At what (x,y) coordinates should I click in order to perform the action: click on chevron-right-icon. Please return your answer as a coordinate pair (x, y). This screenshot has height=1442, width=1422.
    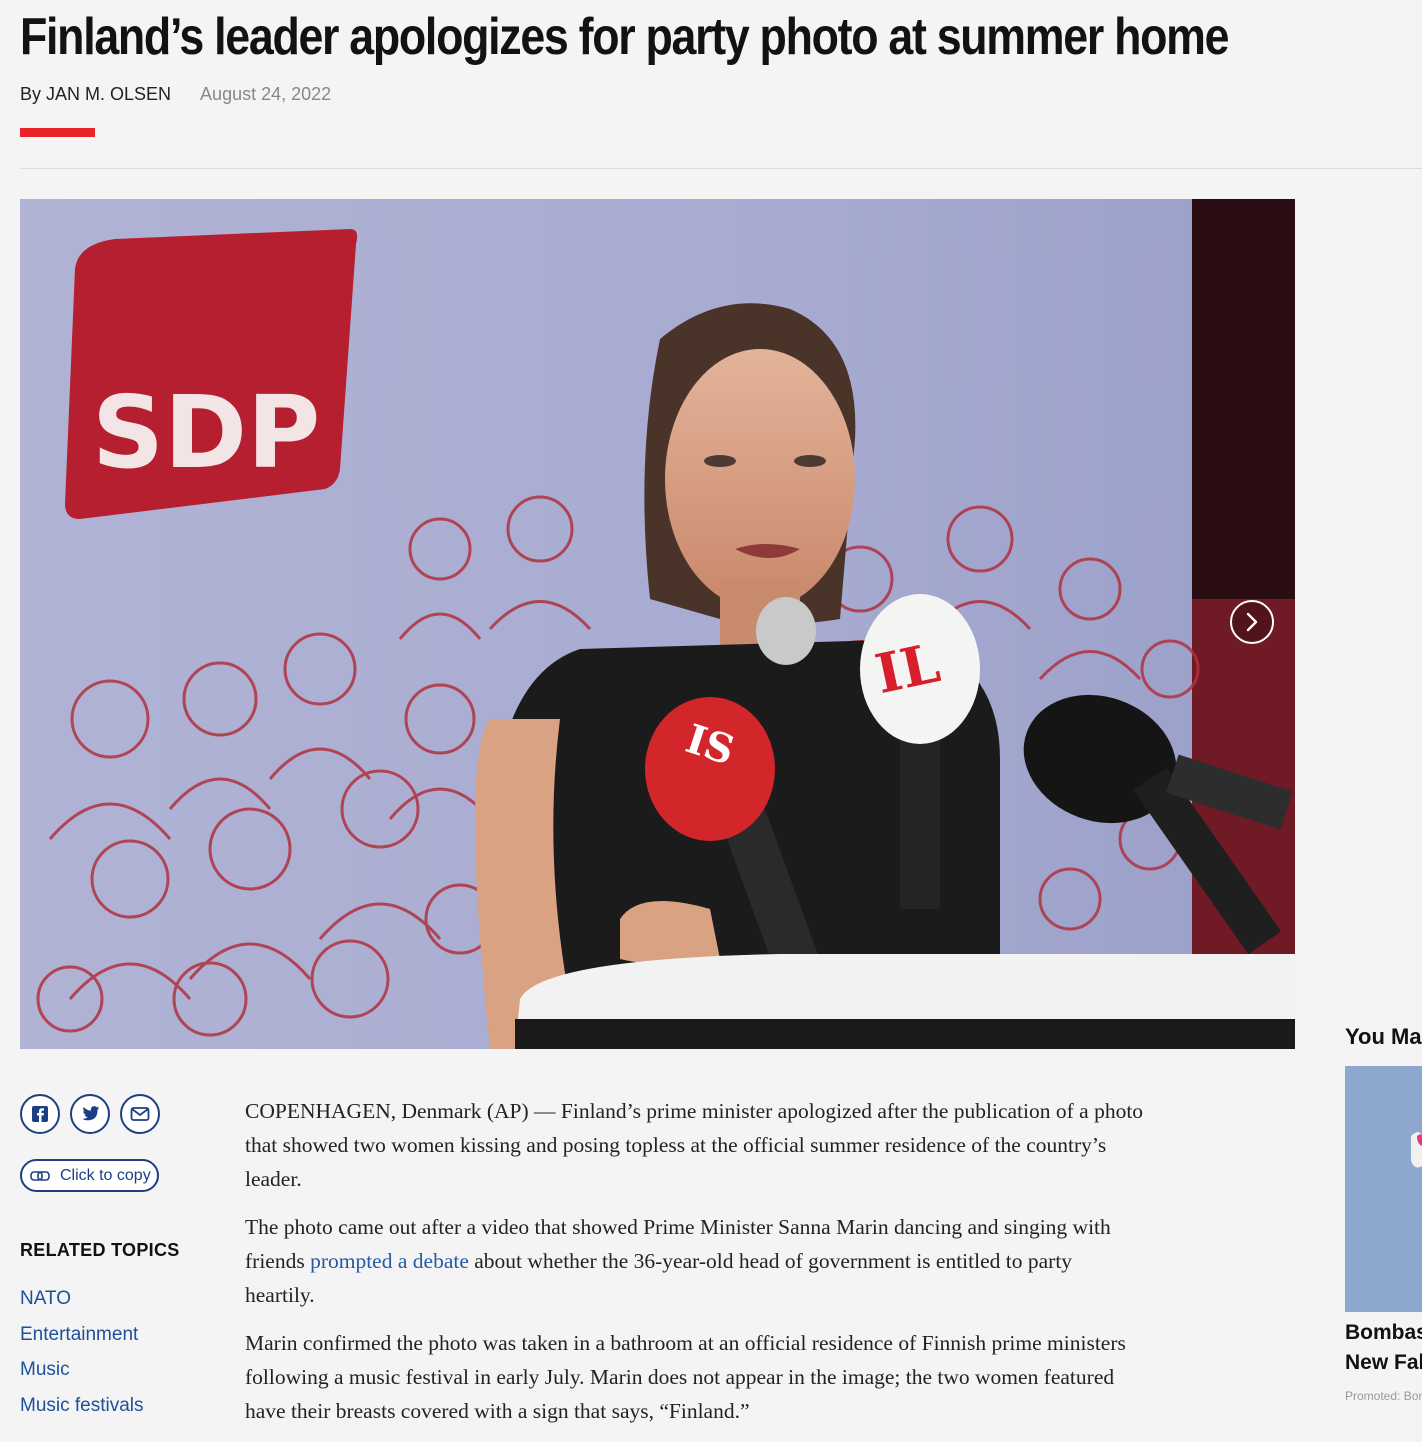
    Looking at the image, I should click on (1252, 622).